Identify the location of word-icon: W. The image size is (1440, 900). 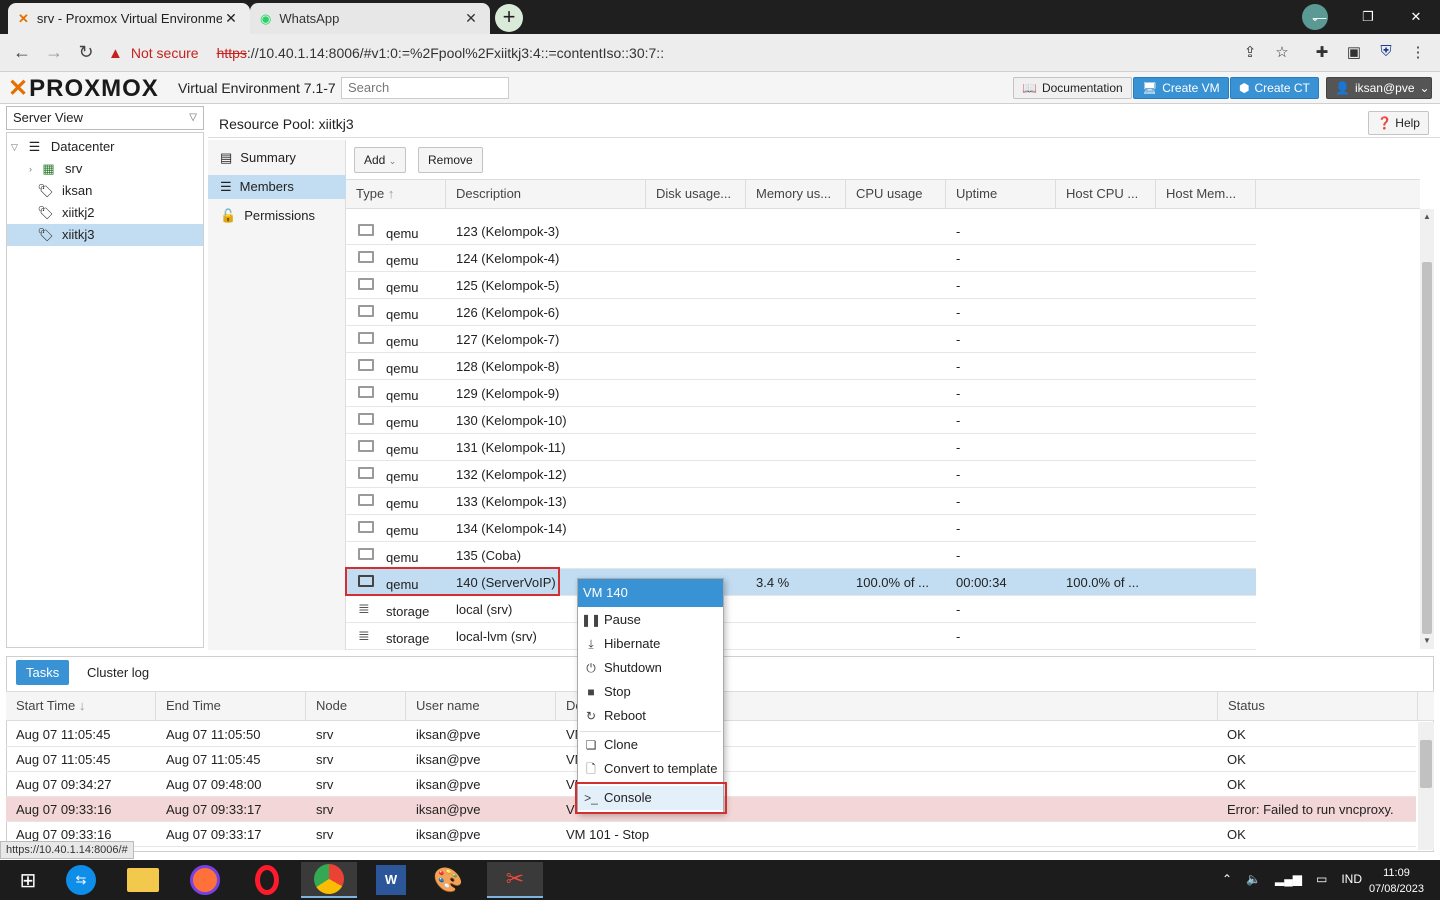
(391, 880).